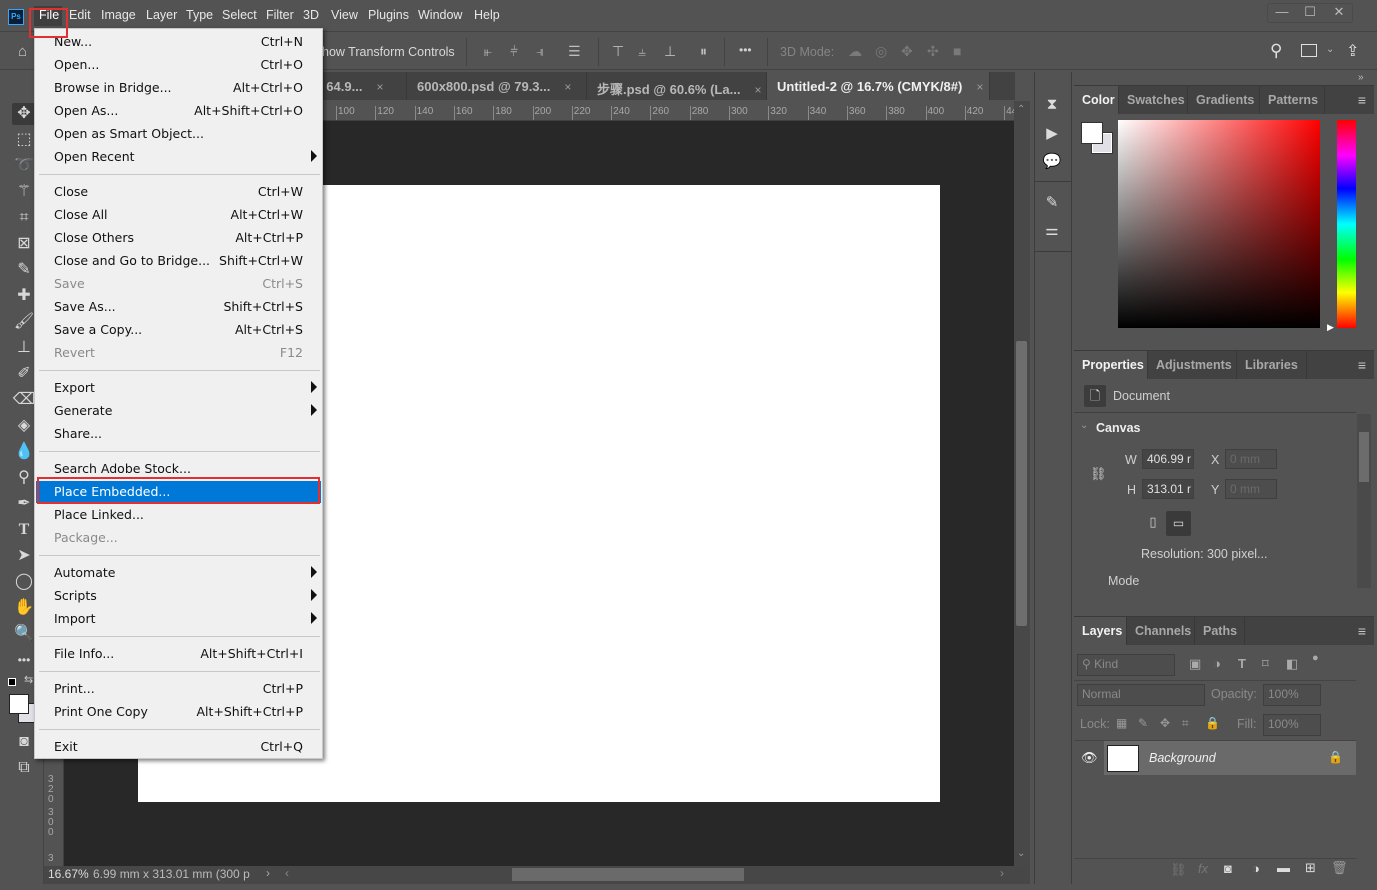 The height and width of the screenshot is (890, 1377). What do you see at coordinates (24, 660) in the screenshot?
I see `edit-toolbar-icon: •••` at bounding box center [24, 660].